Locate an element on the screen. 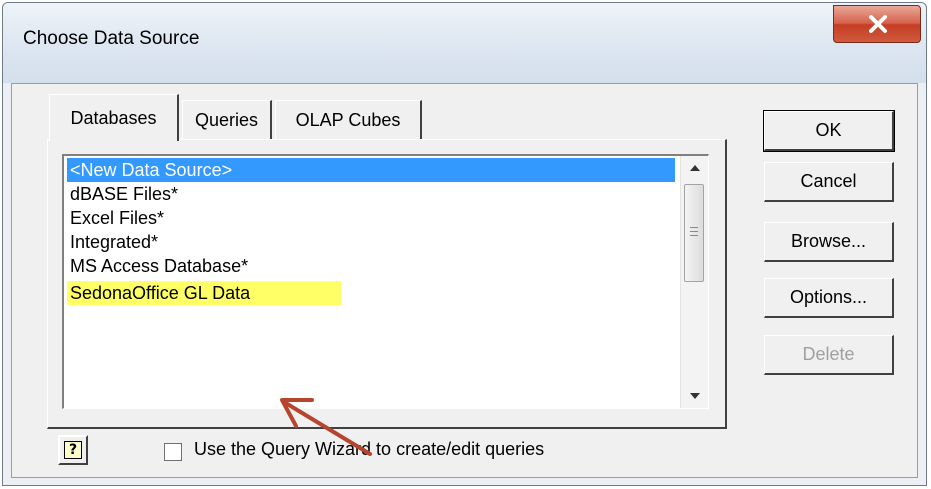 This screenshot has height=489, width=931. ok-button: OK is located at coordinates (829, 131).